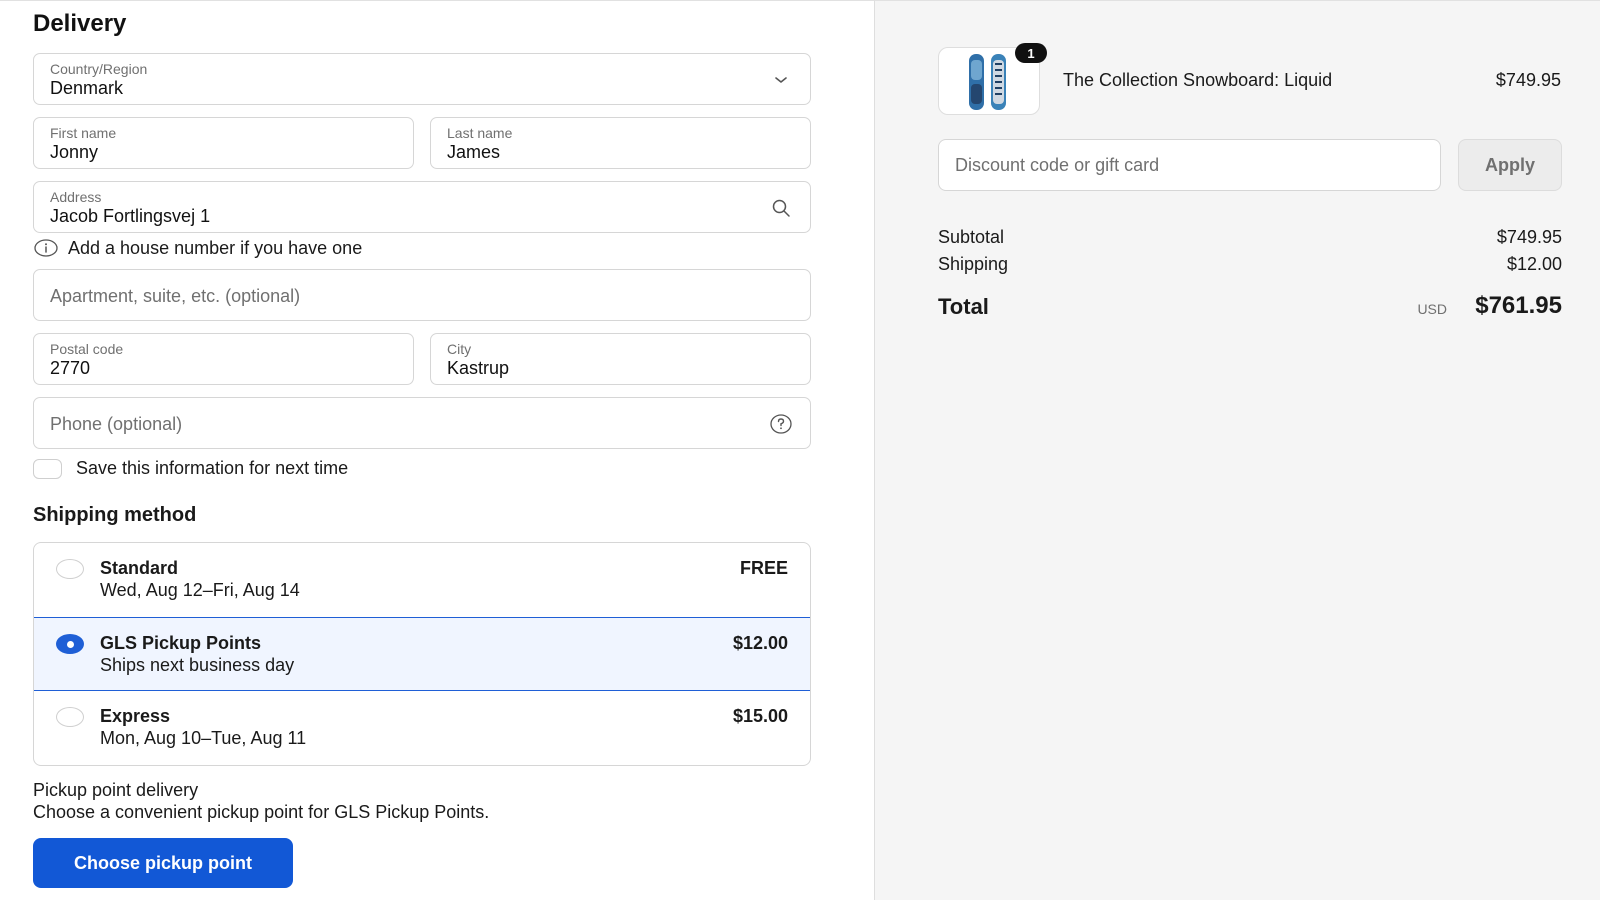  Describe the element at coordinates (163, 863) in the screenshot. I see `choose-pickup-point-button: Choose pickup point` at that location.